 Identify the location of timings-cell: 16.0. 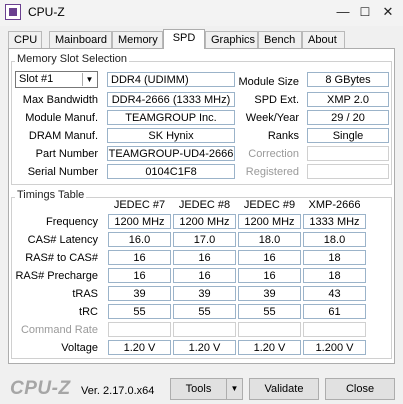
(139, 239).